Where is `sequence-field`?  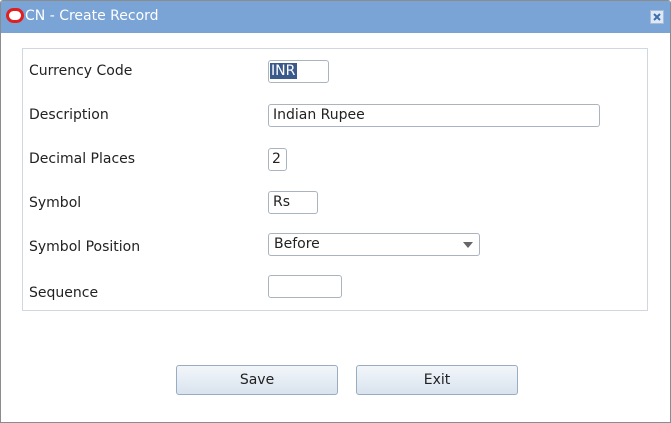 sequence-field is located at coordinates (305, 286).